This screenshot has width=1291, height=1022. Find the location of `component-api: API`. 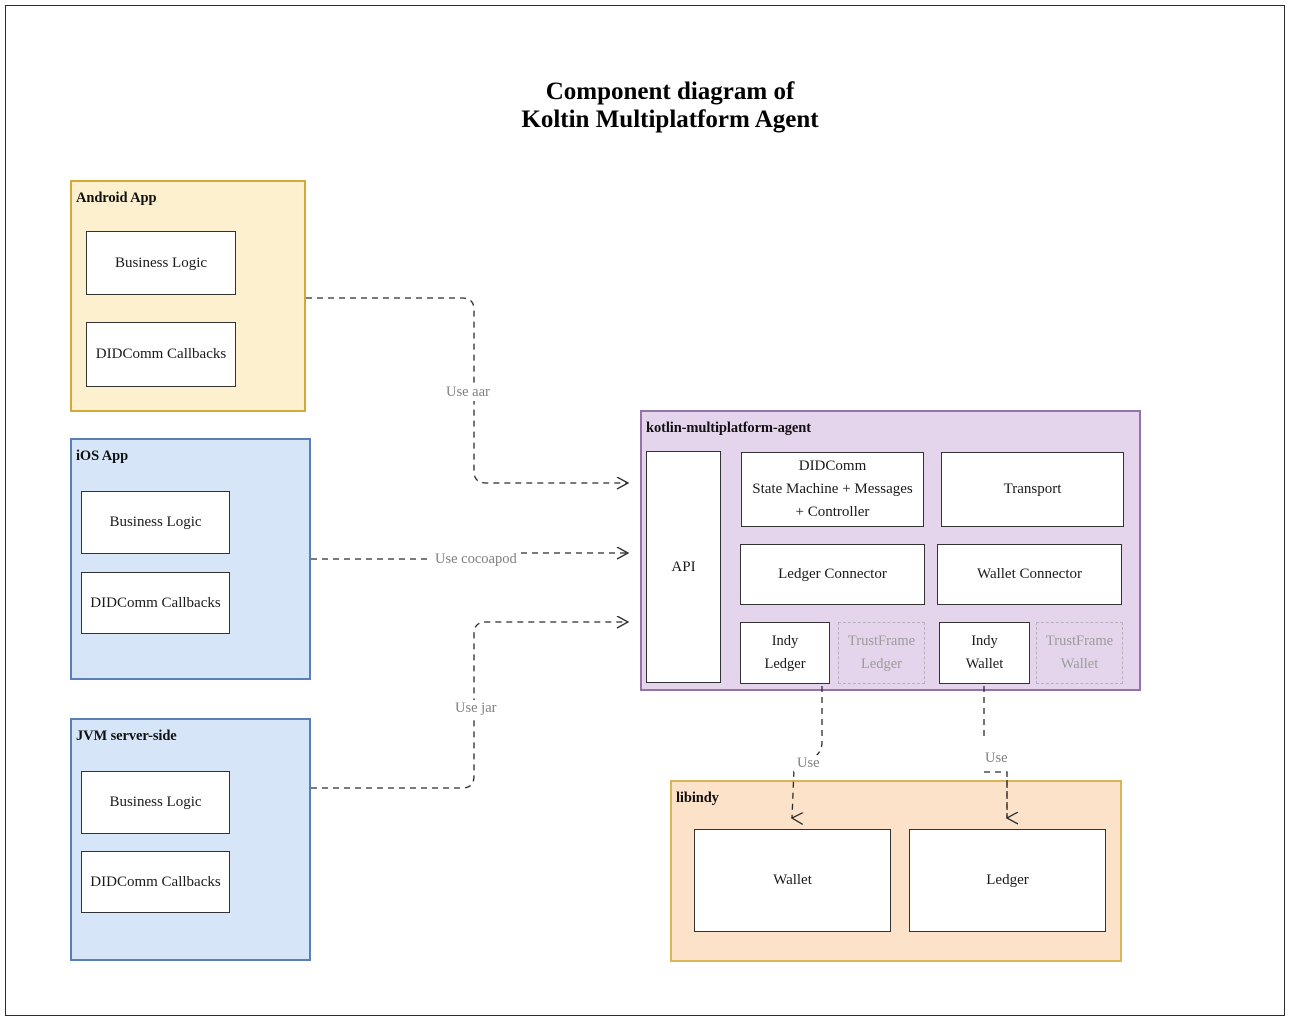

component-api: API is located at coordinates (683, 567).